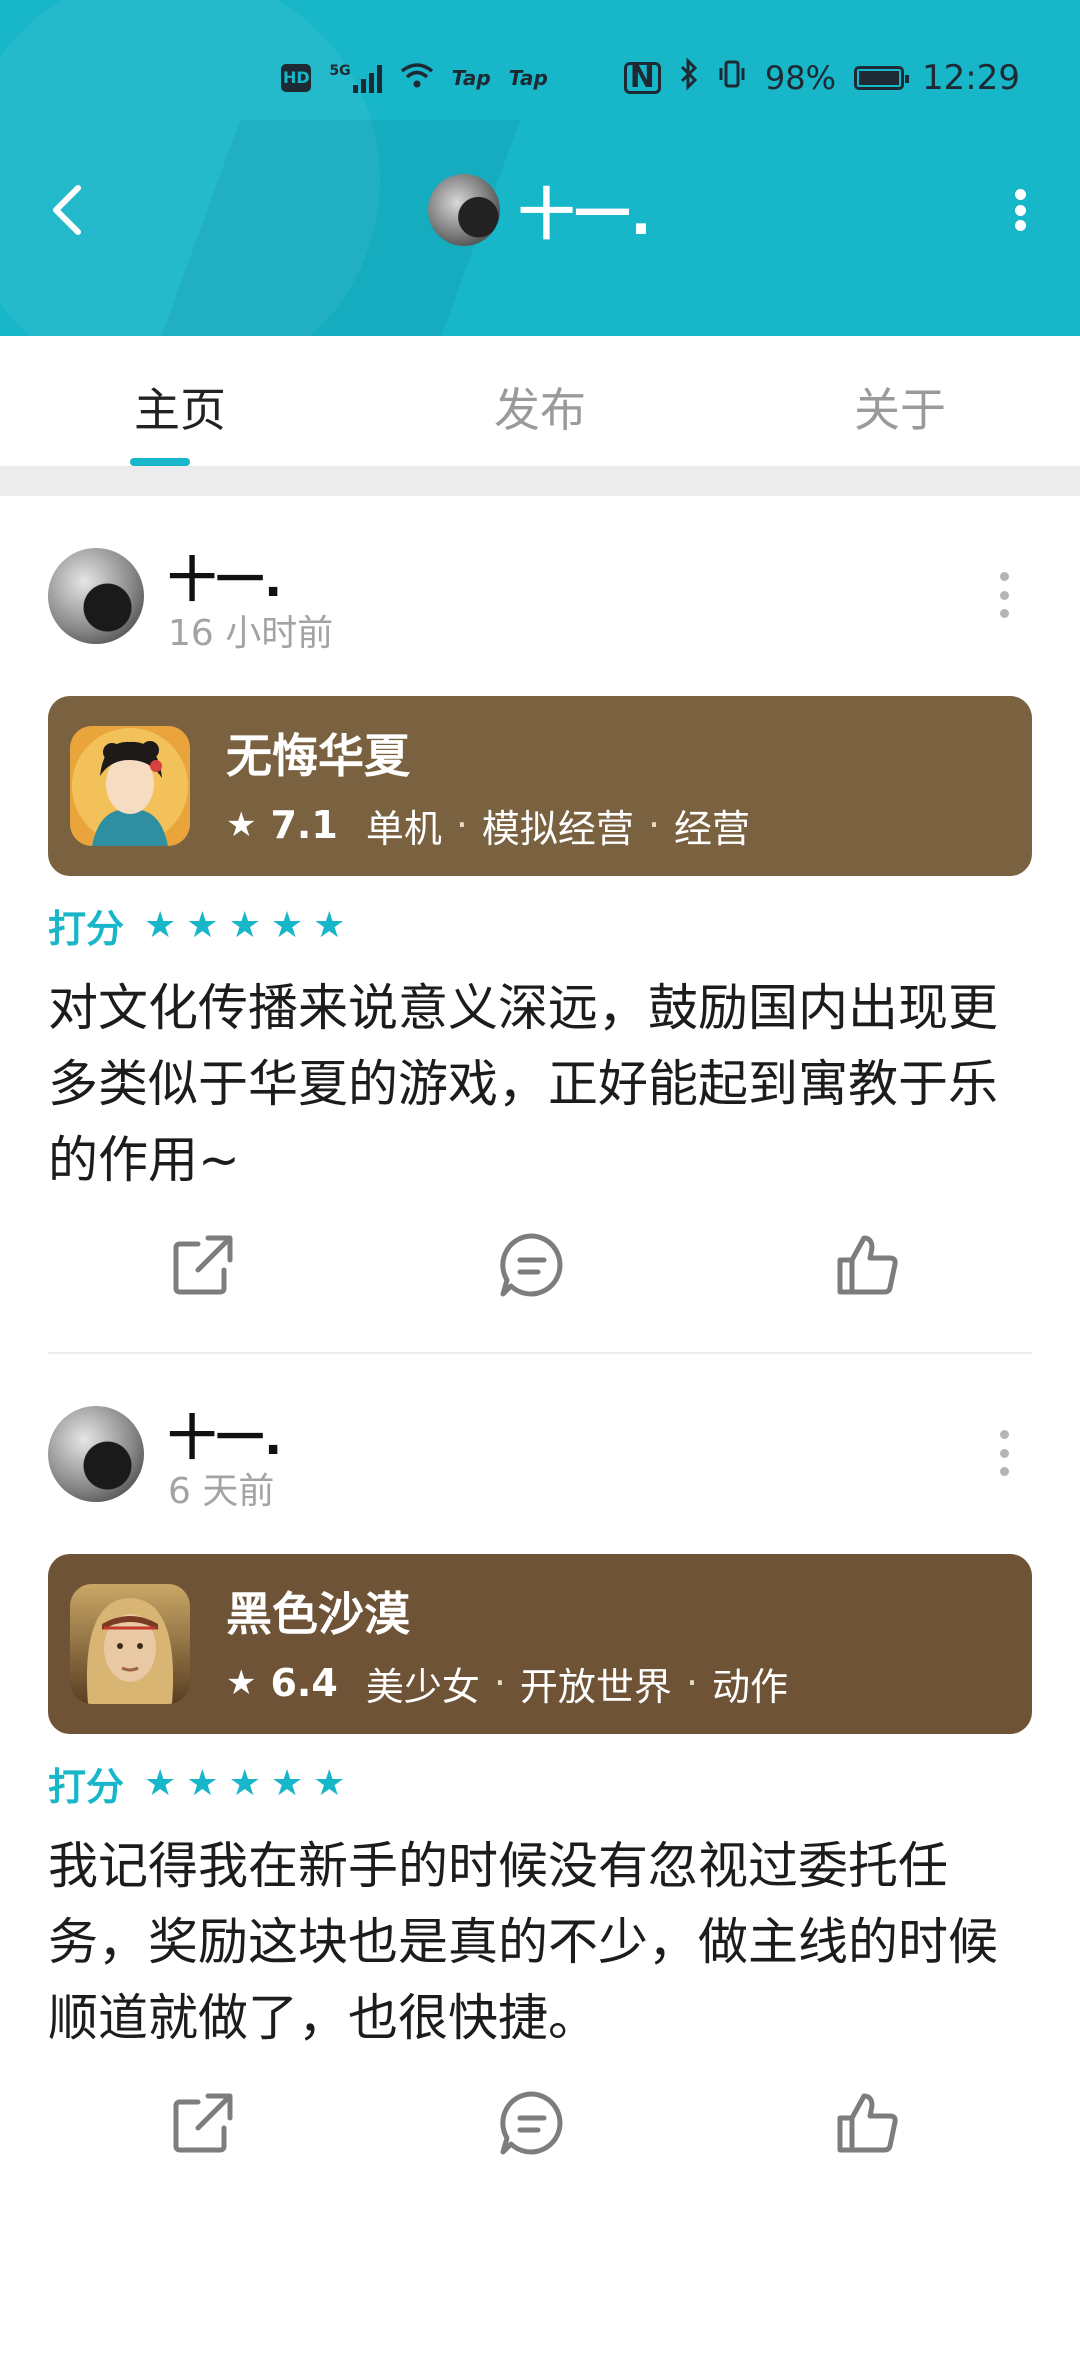 The width and height of the screenshot is (1080, 2376). What do you see at coordinates (732, 78) in the screenshot?
I see `vibrate-icon` at bounding box center [732, 78].